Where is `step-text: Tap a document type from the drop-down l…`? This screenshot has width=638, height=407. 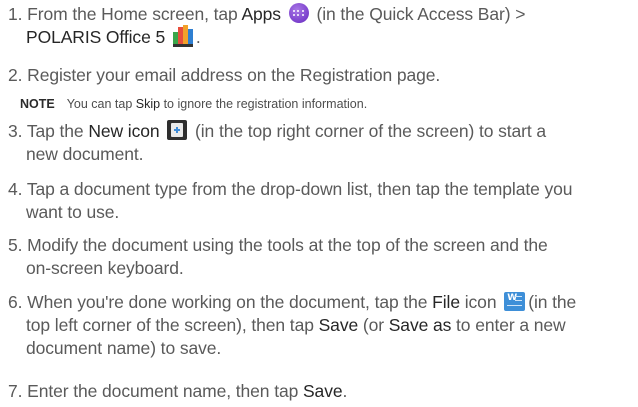
step-text: Tap a document type from the drop-down l… is located at coordinates (299, 189).